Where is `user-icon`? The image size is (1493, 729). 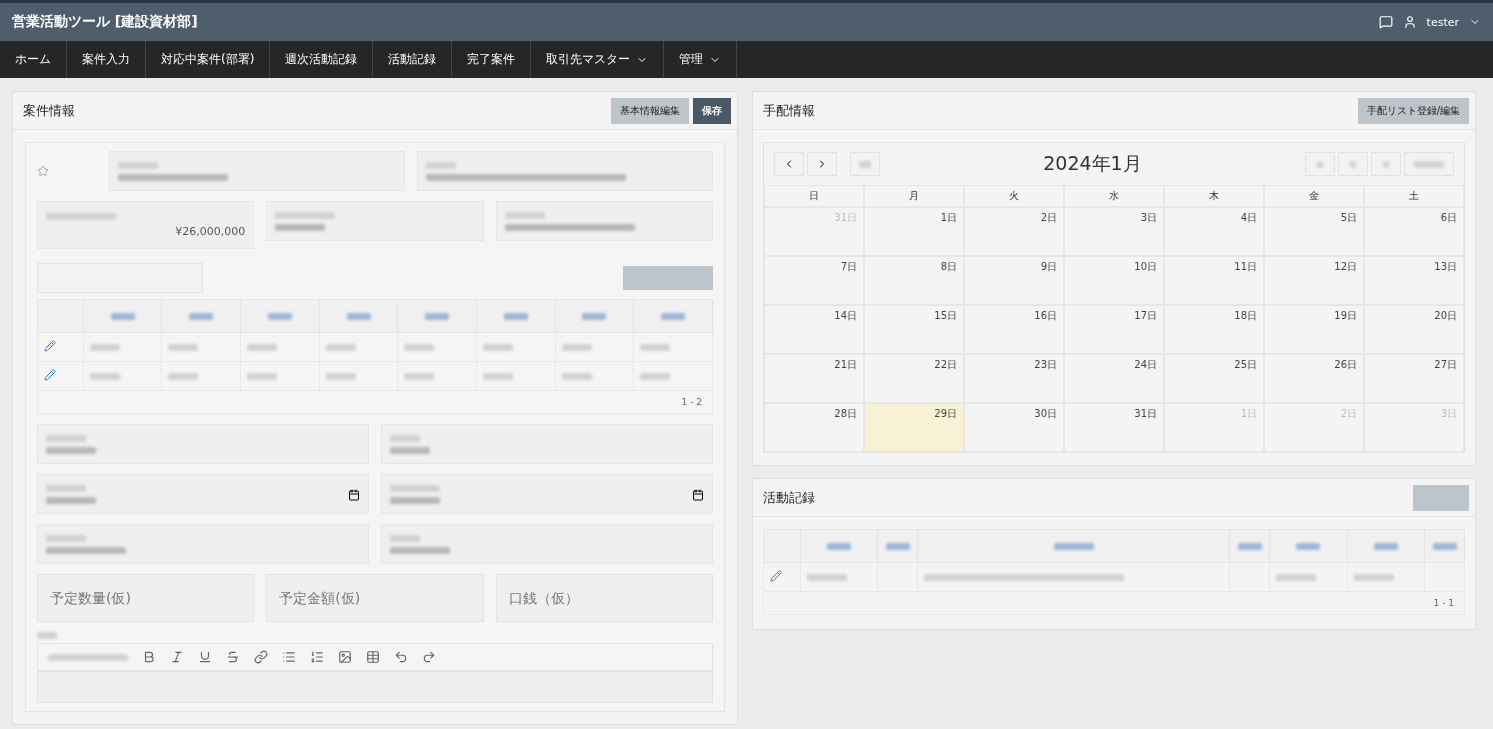
user-icon is located at coordinates (1409, 22).